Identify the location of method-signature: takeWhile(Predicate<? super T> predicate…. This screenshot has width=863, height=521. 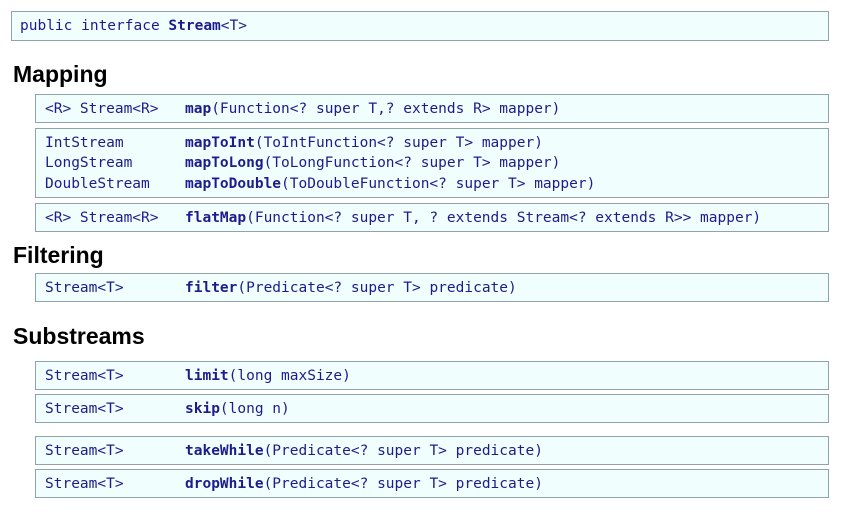
(364, 451).